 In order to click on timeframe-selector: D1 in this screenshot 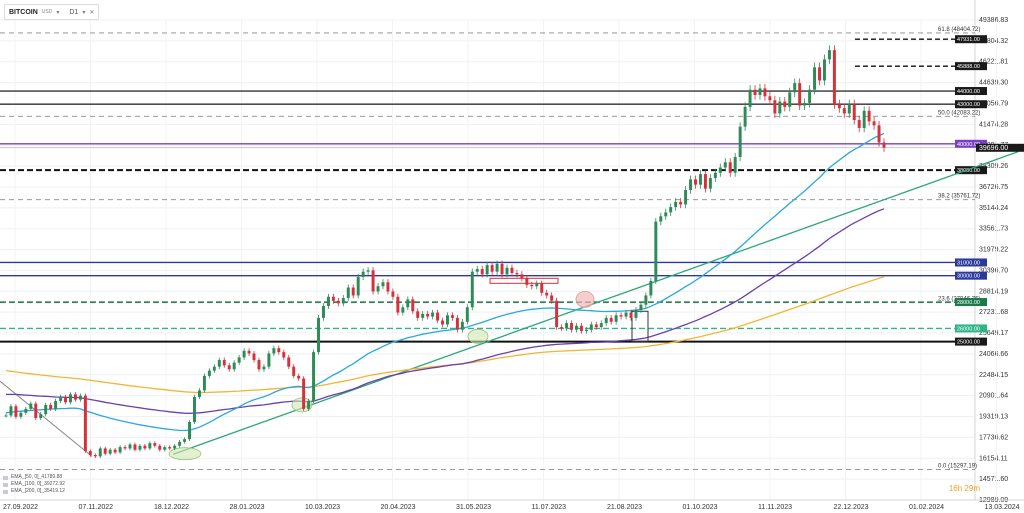, I will do `click(73, 12)`.